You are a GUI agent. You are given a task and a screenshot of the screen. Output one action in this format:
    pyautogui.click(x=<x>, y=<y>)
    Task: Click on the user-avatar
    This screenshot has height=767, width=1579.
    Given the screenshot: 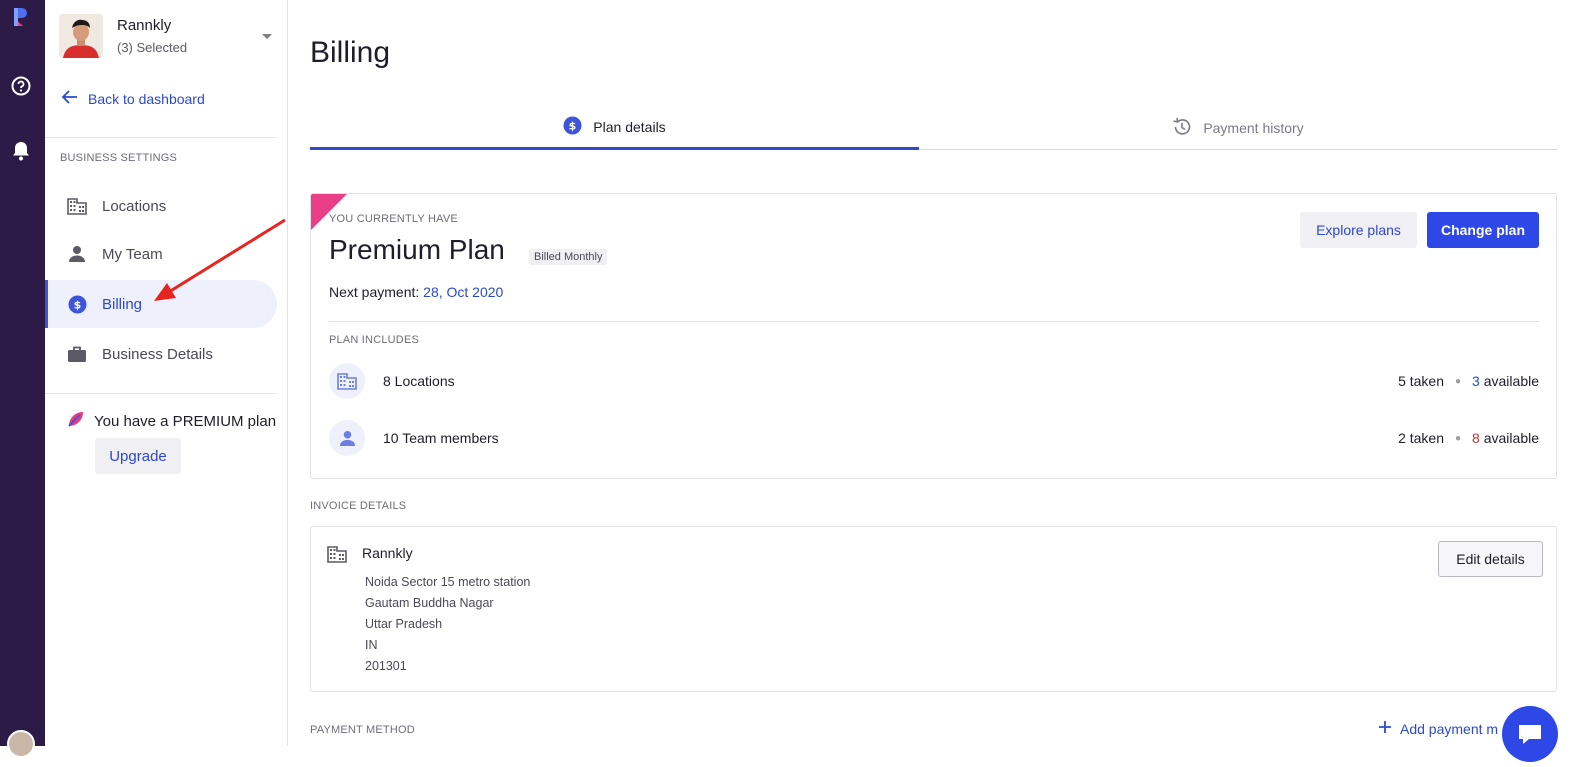 What is the action you would take?
    pyautogui.click(x=21, y=744)
    